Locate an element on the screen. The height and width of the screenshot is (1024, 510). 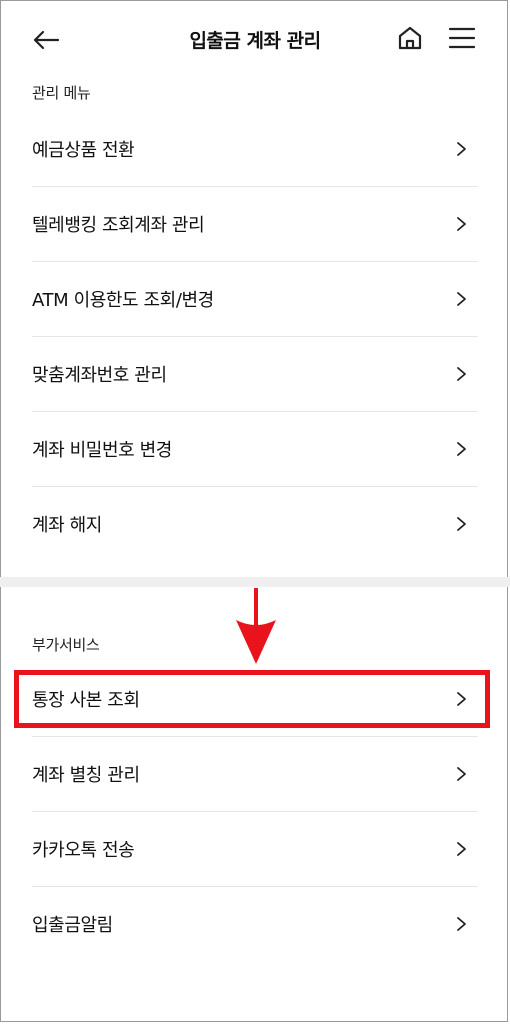
menu-item-label: 예금상품 전환 is located at coordinates (83, 150).